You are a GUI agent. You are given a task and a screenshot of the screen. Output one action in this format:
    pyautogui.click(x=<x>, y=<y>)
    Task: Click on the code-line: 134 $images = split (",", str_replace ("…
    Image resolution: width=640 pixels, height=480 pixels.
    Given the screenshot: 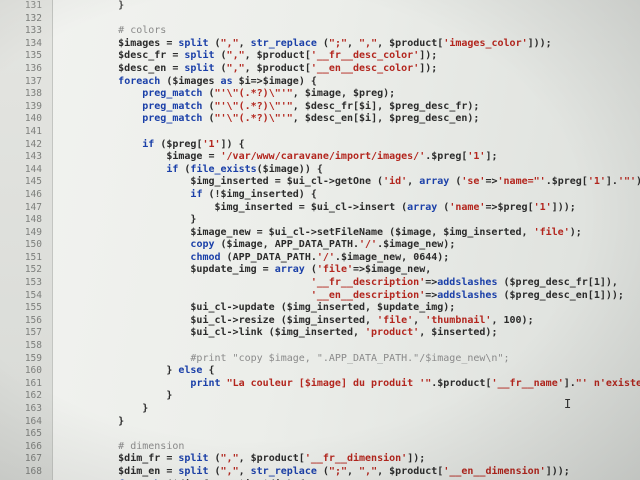 What is the action you would take?
    pyautogui.click(x=320, y=44)
    